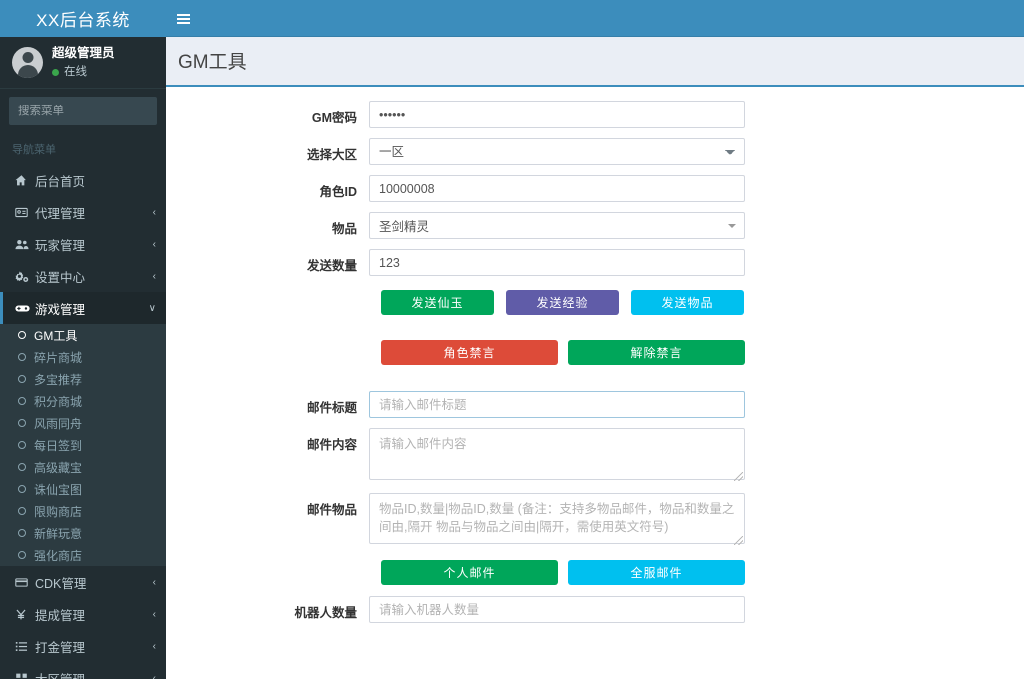  I want to click on mail-items-label: 邮件物品, so click(331, 509).